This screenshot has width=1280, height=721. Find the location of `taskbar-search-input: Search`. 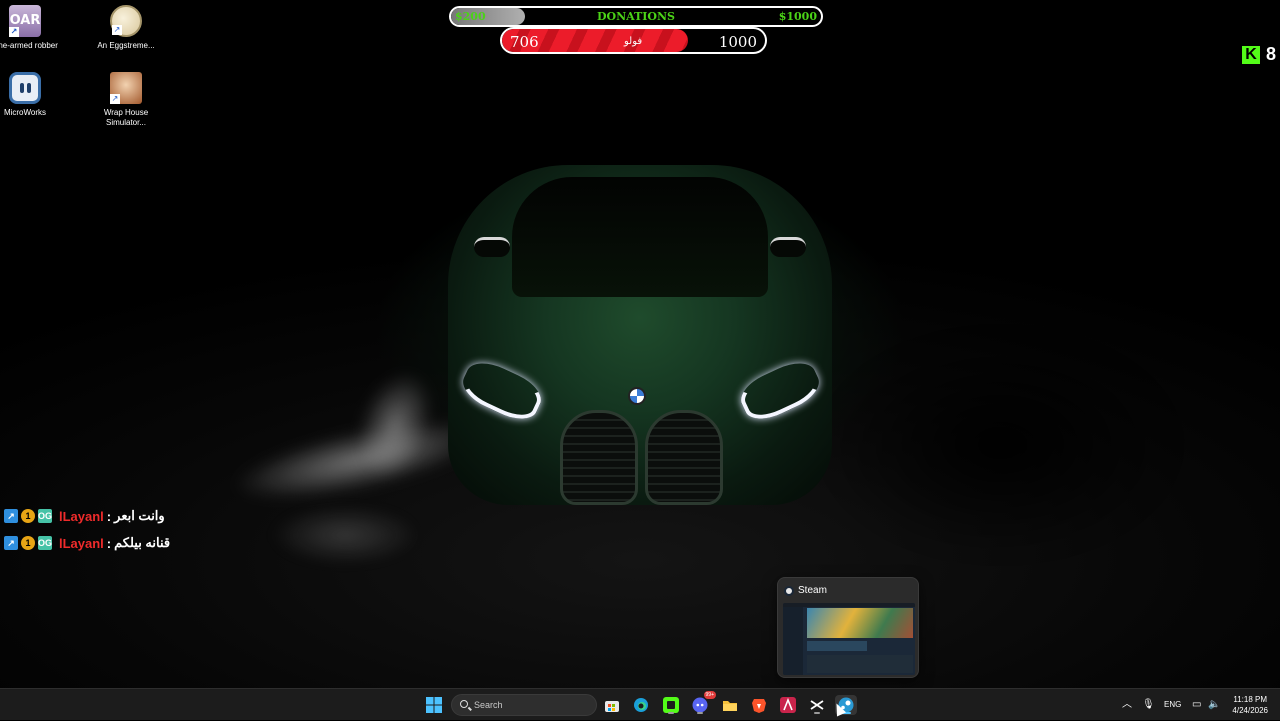

taskbar-search-input: Search is located at coordinates (524, 705).